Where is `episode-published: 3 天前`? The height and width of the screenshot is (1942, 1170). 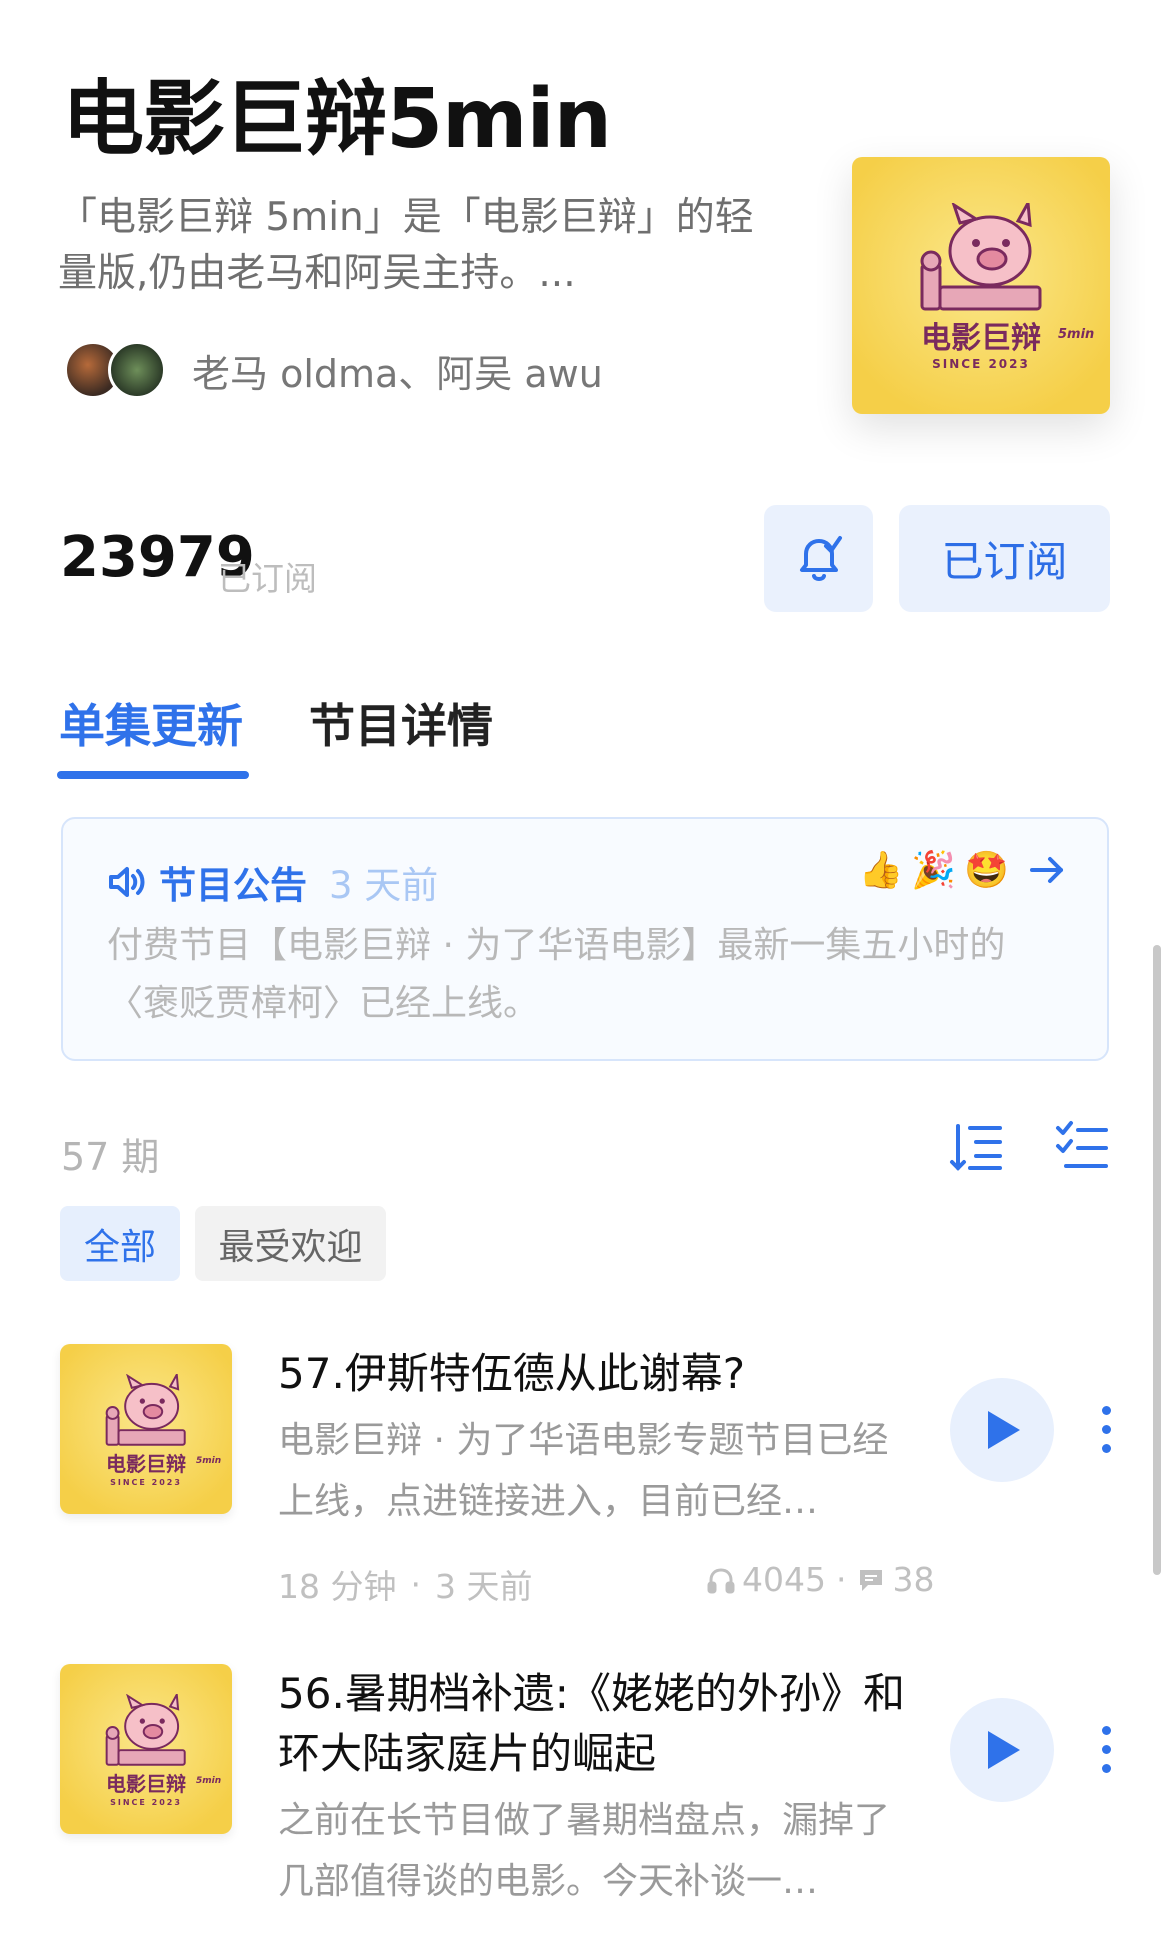
episode-published: 3 天前 is located at coordinates (483, 1586).